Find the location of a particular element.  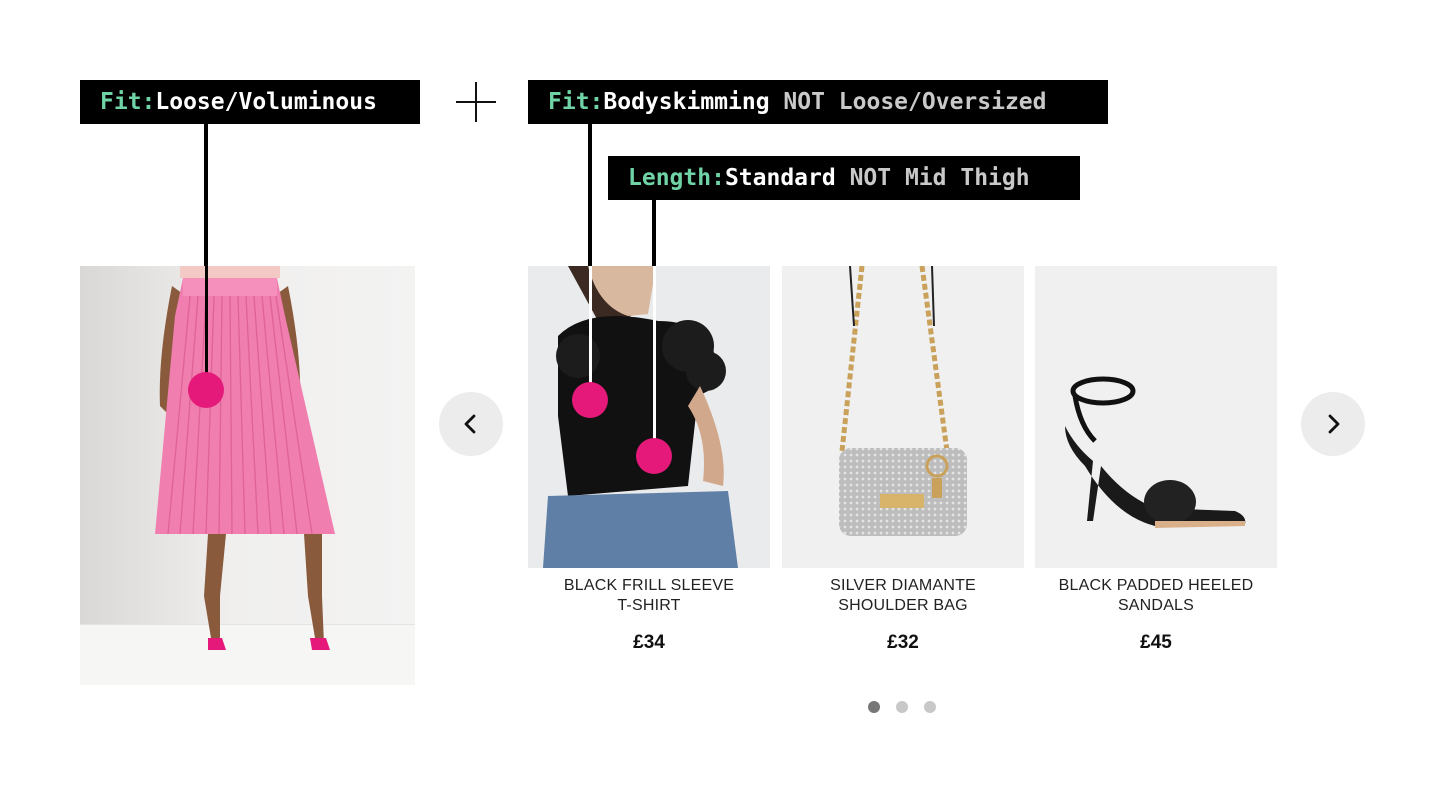

annotation-tag-fit-main: Fit: Loose/Voluminous is located at coordinates (250, 102).